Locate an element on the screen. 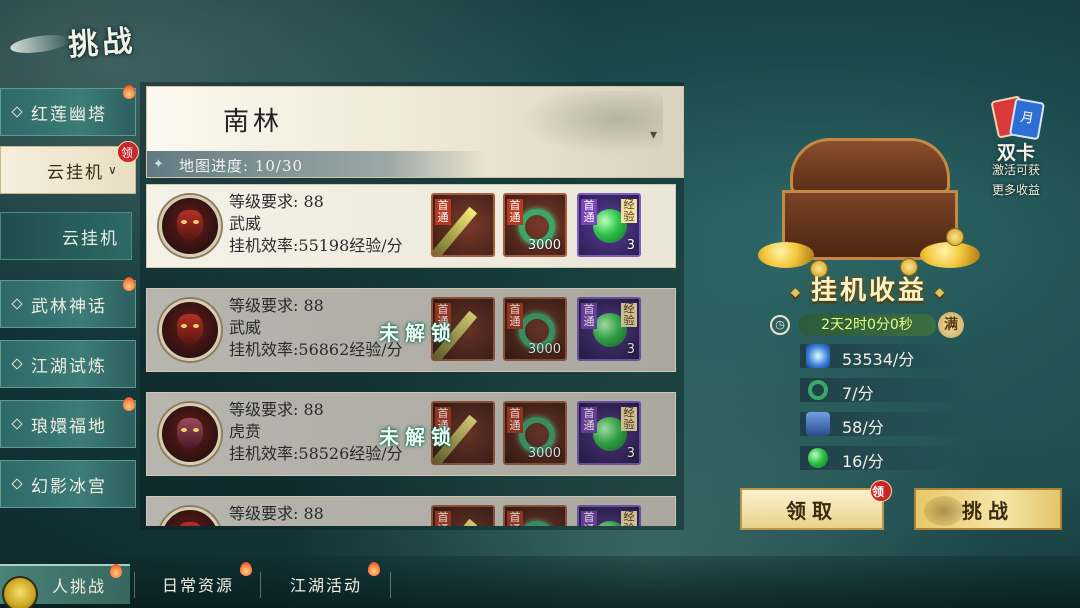 This screenshot has height=608, width=1080. sidebar-item-label: 红莲幽塔 is located at coordinates (69, 114).